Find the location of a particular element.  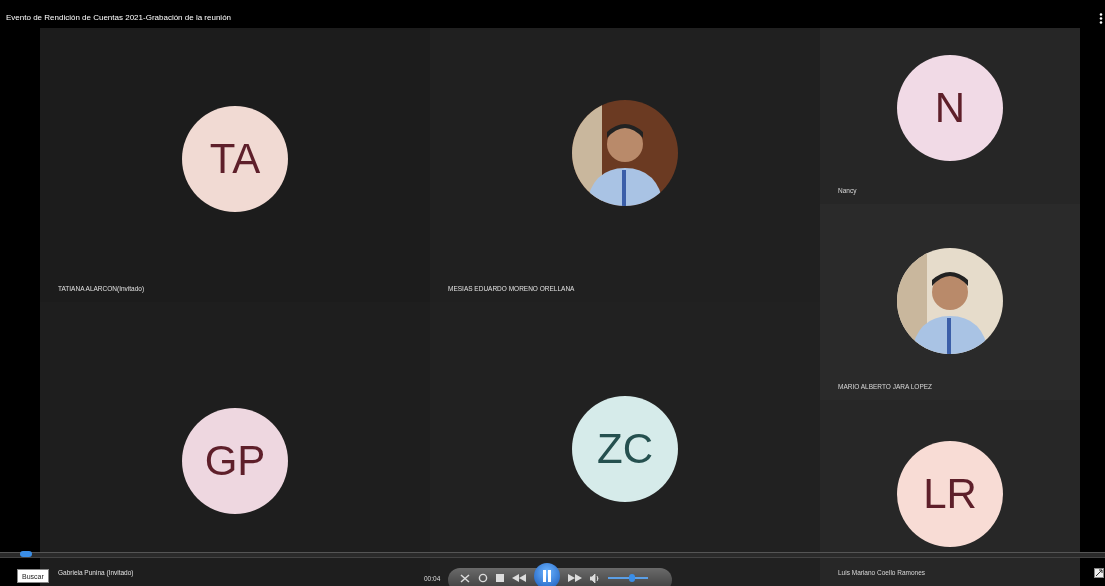

pause-icon is located at coordinates (547, 576).